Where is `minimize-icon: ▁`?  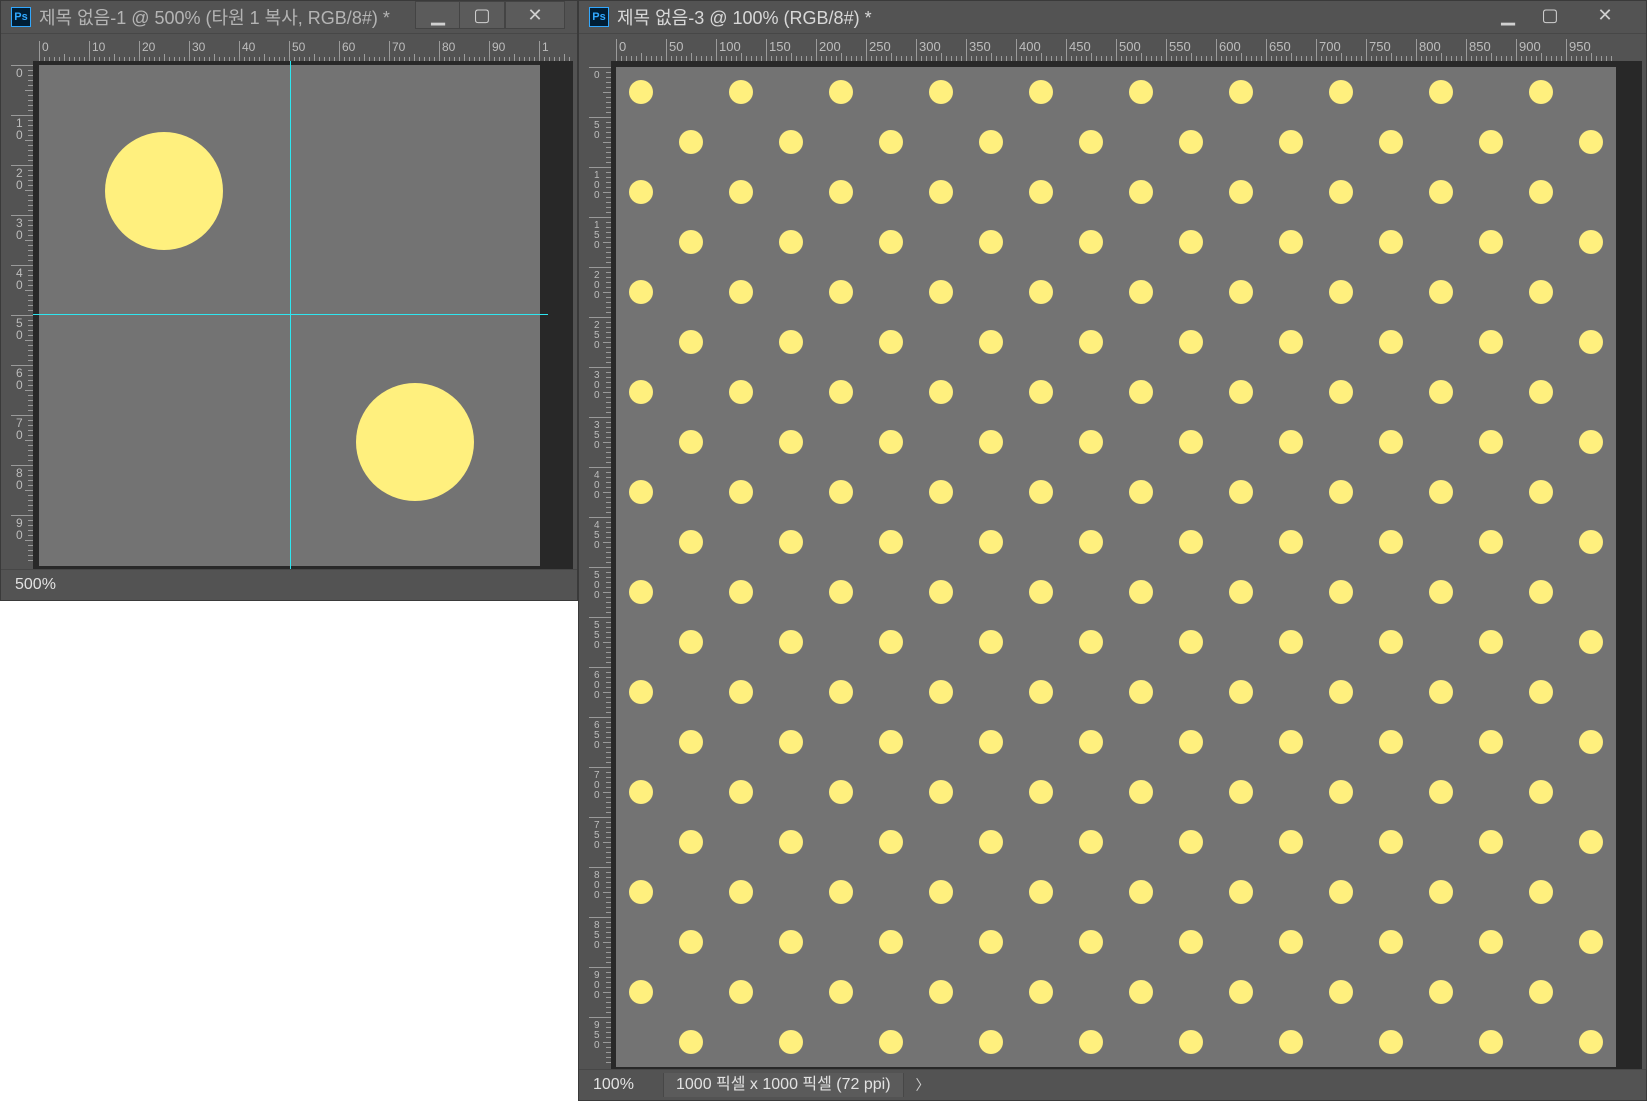 minimize-icon: ▁ is located at coordinates (438, 14).